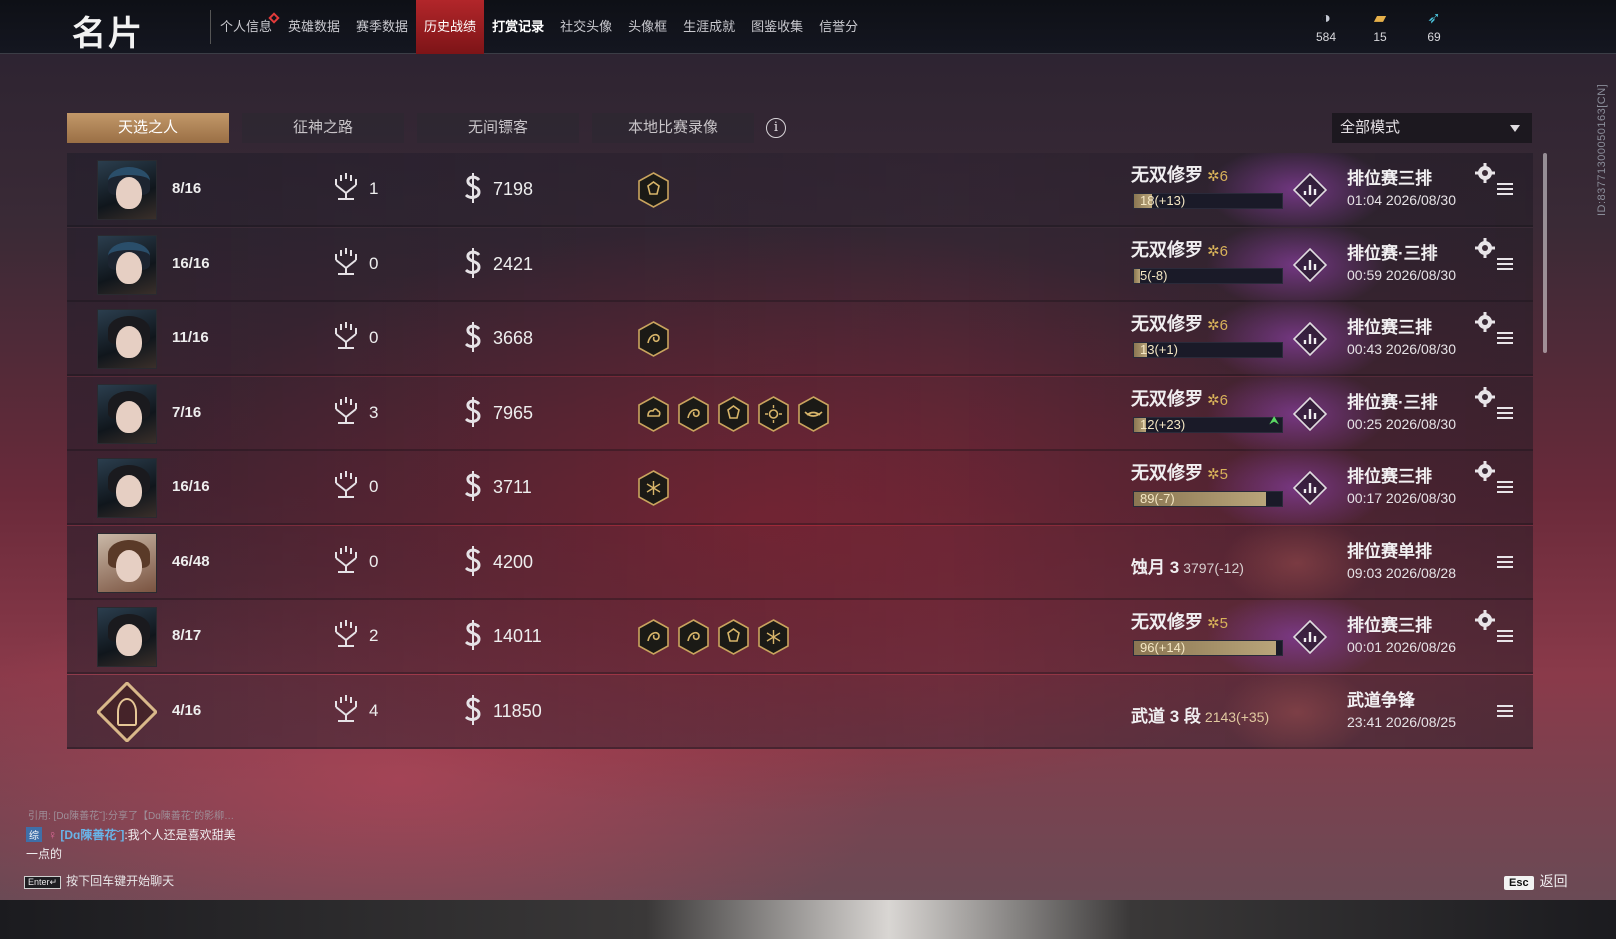 This screenshot has height=939, width=1616. What do you see at coordinates (838, 27) in the screenshot?
I see `tab-9: 信誉分` at bounding box center [838, 27].